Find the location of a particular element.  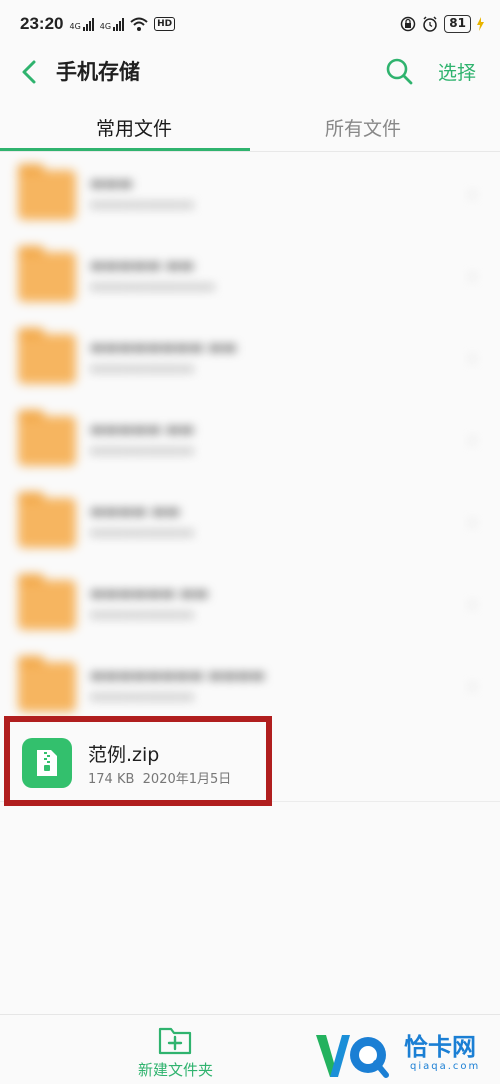

watermark-subtext: qiaqa.com is located at coordinates (445, 1066).